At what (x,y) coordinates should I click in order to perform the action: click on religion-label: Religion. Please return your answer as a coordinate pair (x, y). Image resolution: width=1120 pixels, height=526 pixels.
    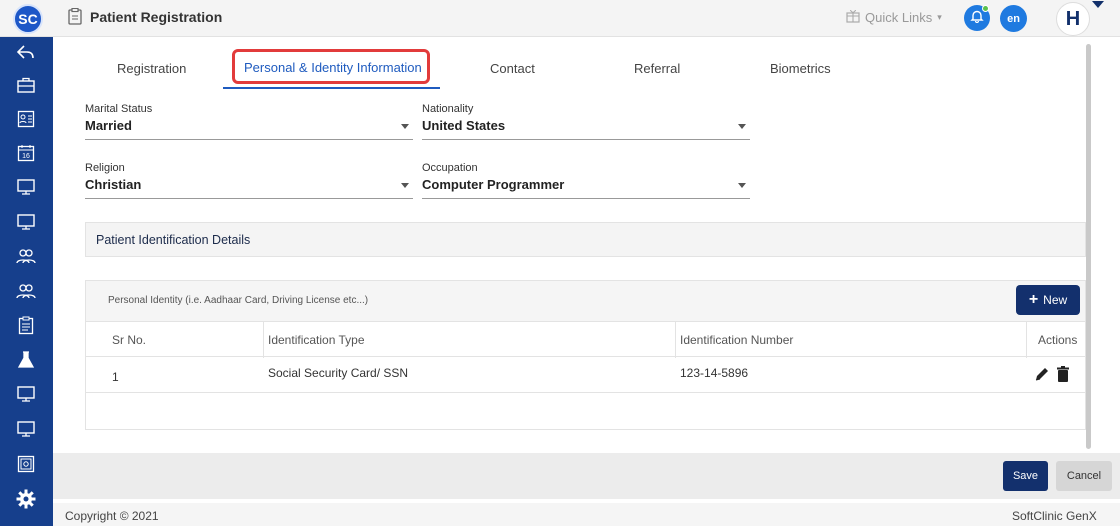
    Looking at the image, I should click on (105, 168).